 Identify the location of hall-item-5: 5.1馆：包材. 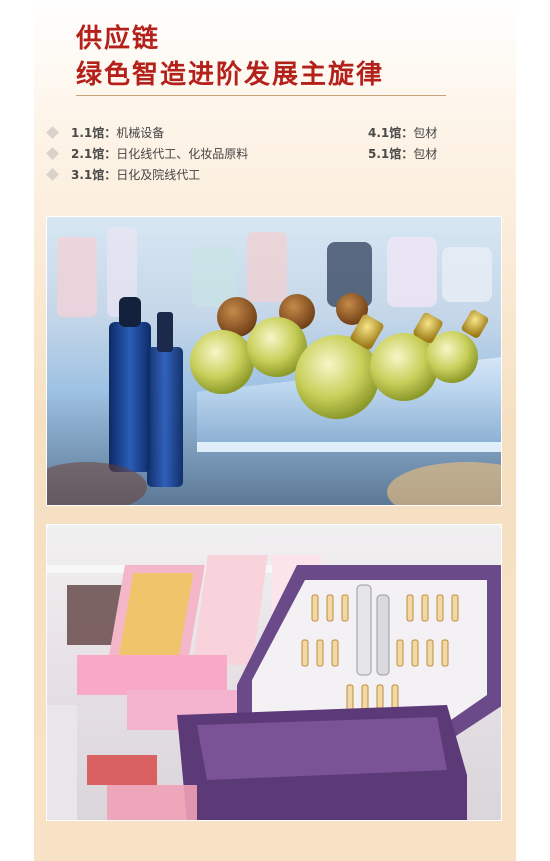
(402, 153).